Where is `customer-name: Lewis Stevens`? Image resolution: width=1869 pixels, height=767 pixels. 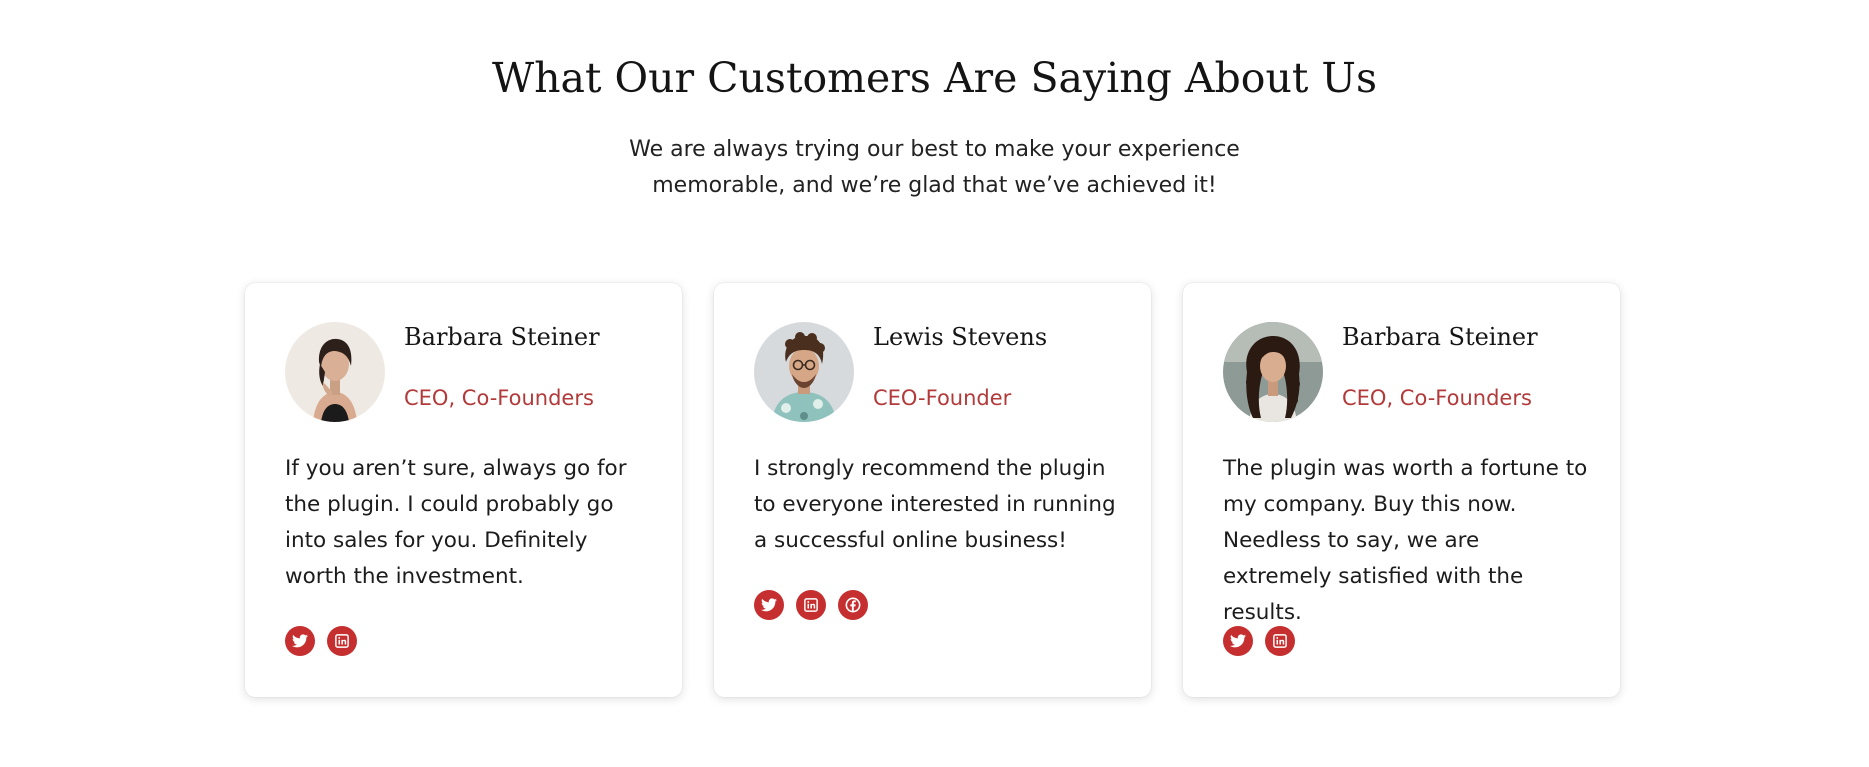 customer-name: Lewis Stevens is located at coordinates (960, 337).